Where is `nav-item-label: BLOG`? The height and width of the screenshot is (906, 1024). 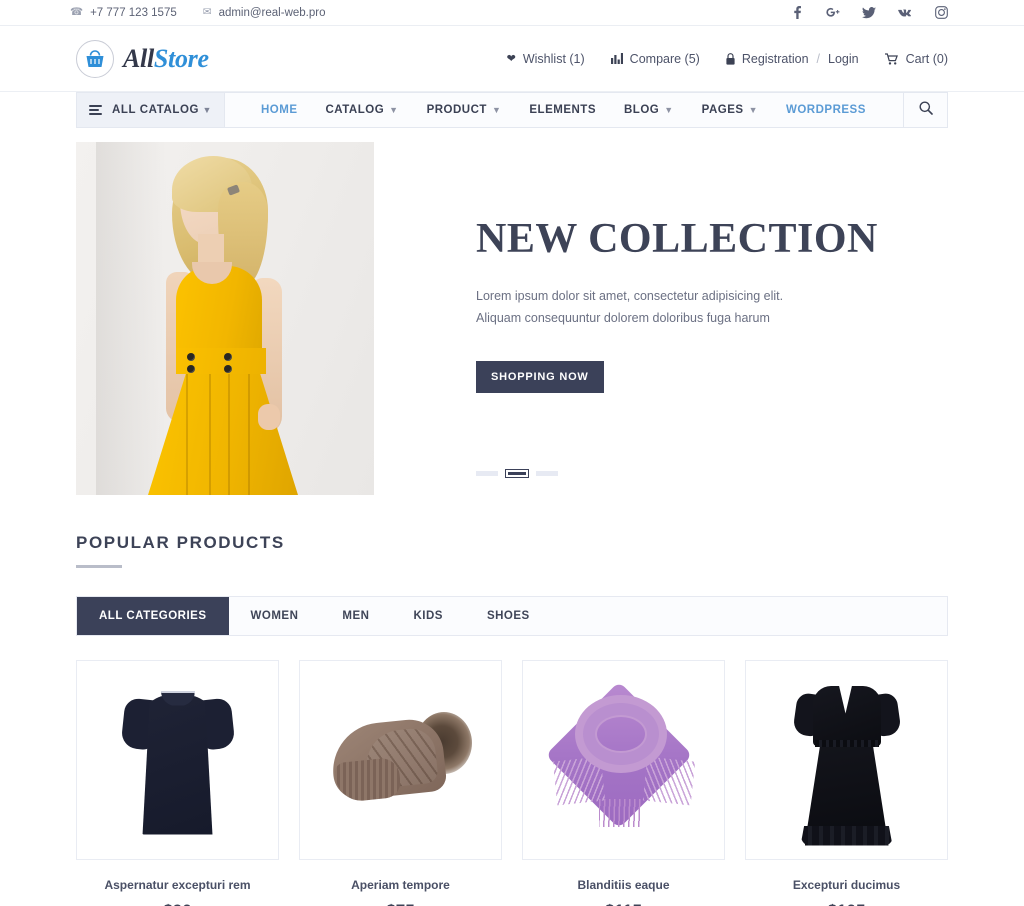
nav-item-label: BLOG is located at coordinates (642, 110).